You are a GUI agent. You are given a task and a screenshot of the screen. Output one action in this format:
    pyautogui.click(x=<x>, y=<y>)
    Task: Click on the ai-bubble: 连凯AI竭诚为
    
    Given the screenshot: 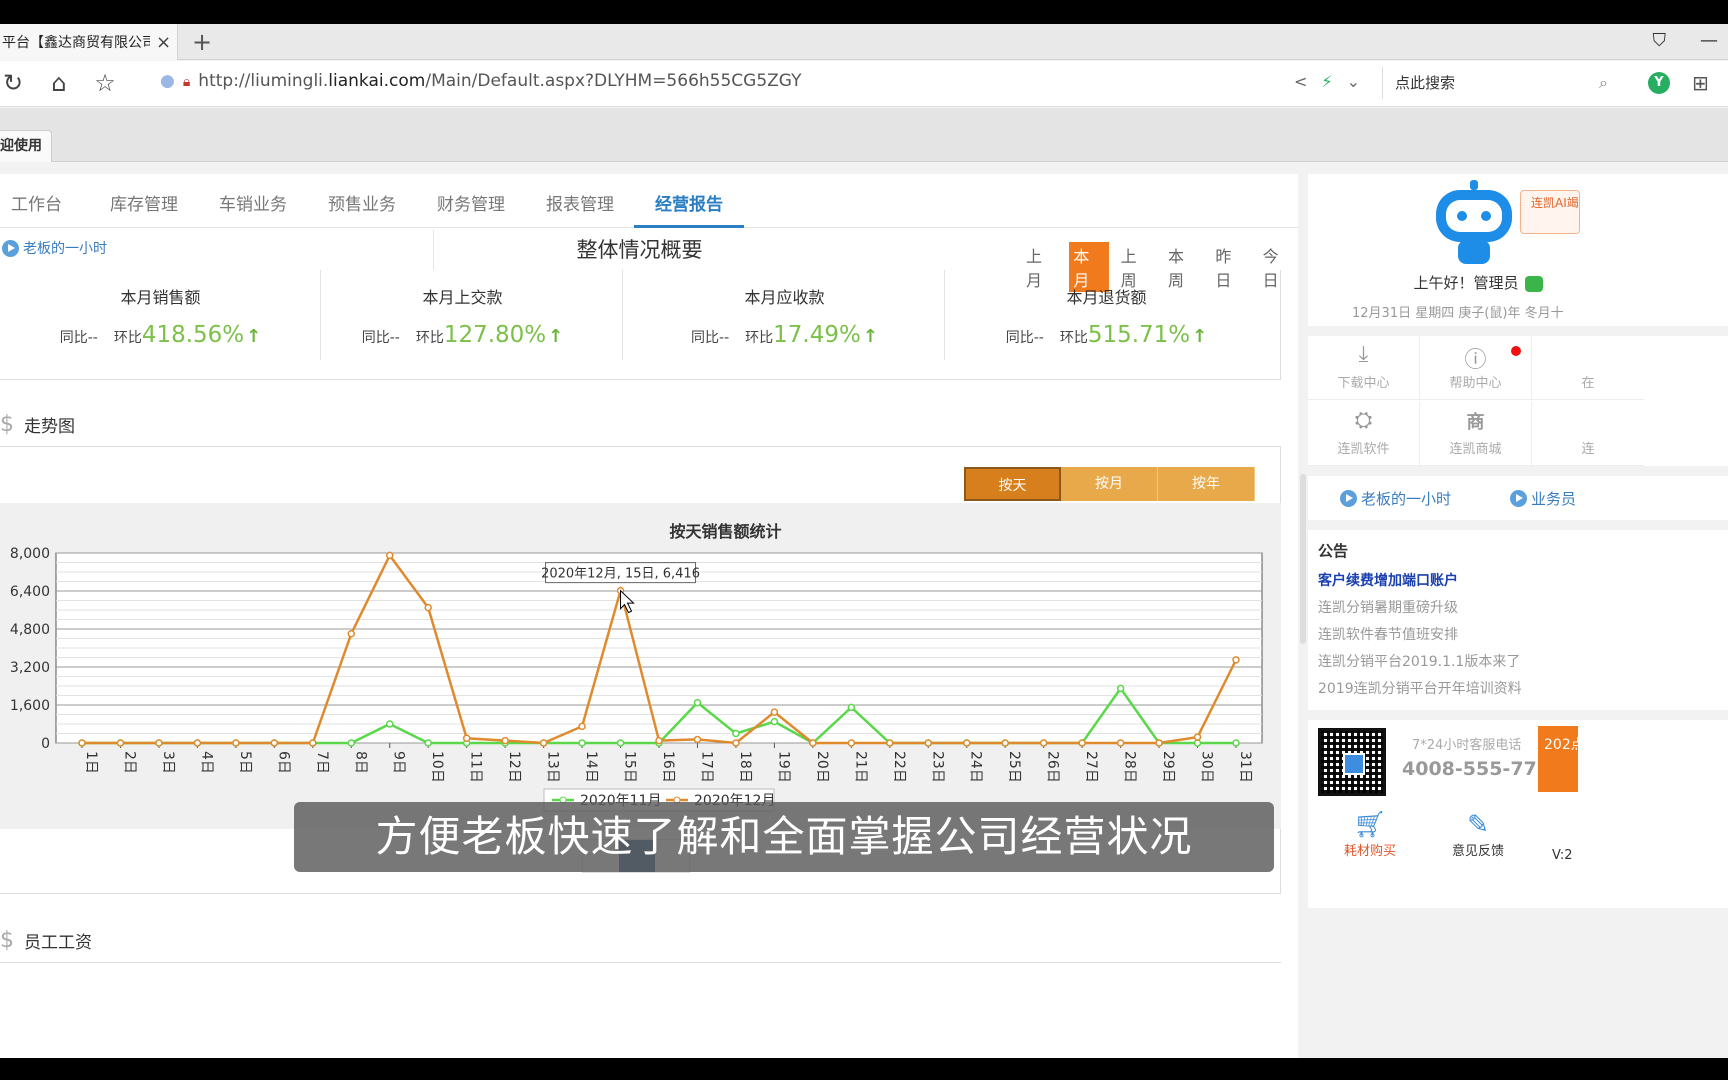 What is the action you would take?
    pyautogui.click(x=1550, y=212)
    